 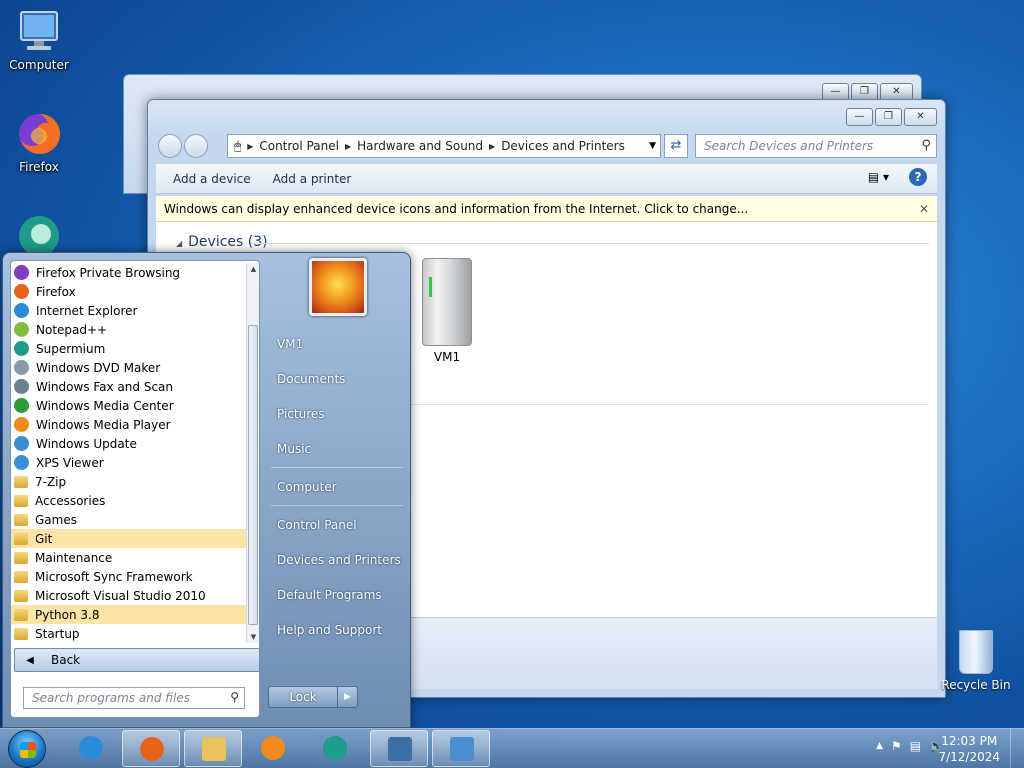 I want to click on program-item: Windows Media Center, so click(x=129, y=405).